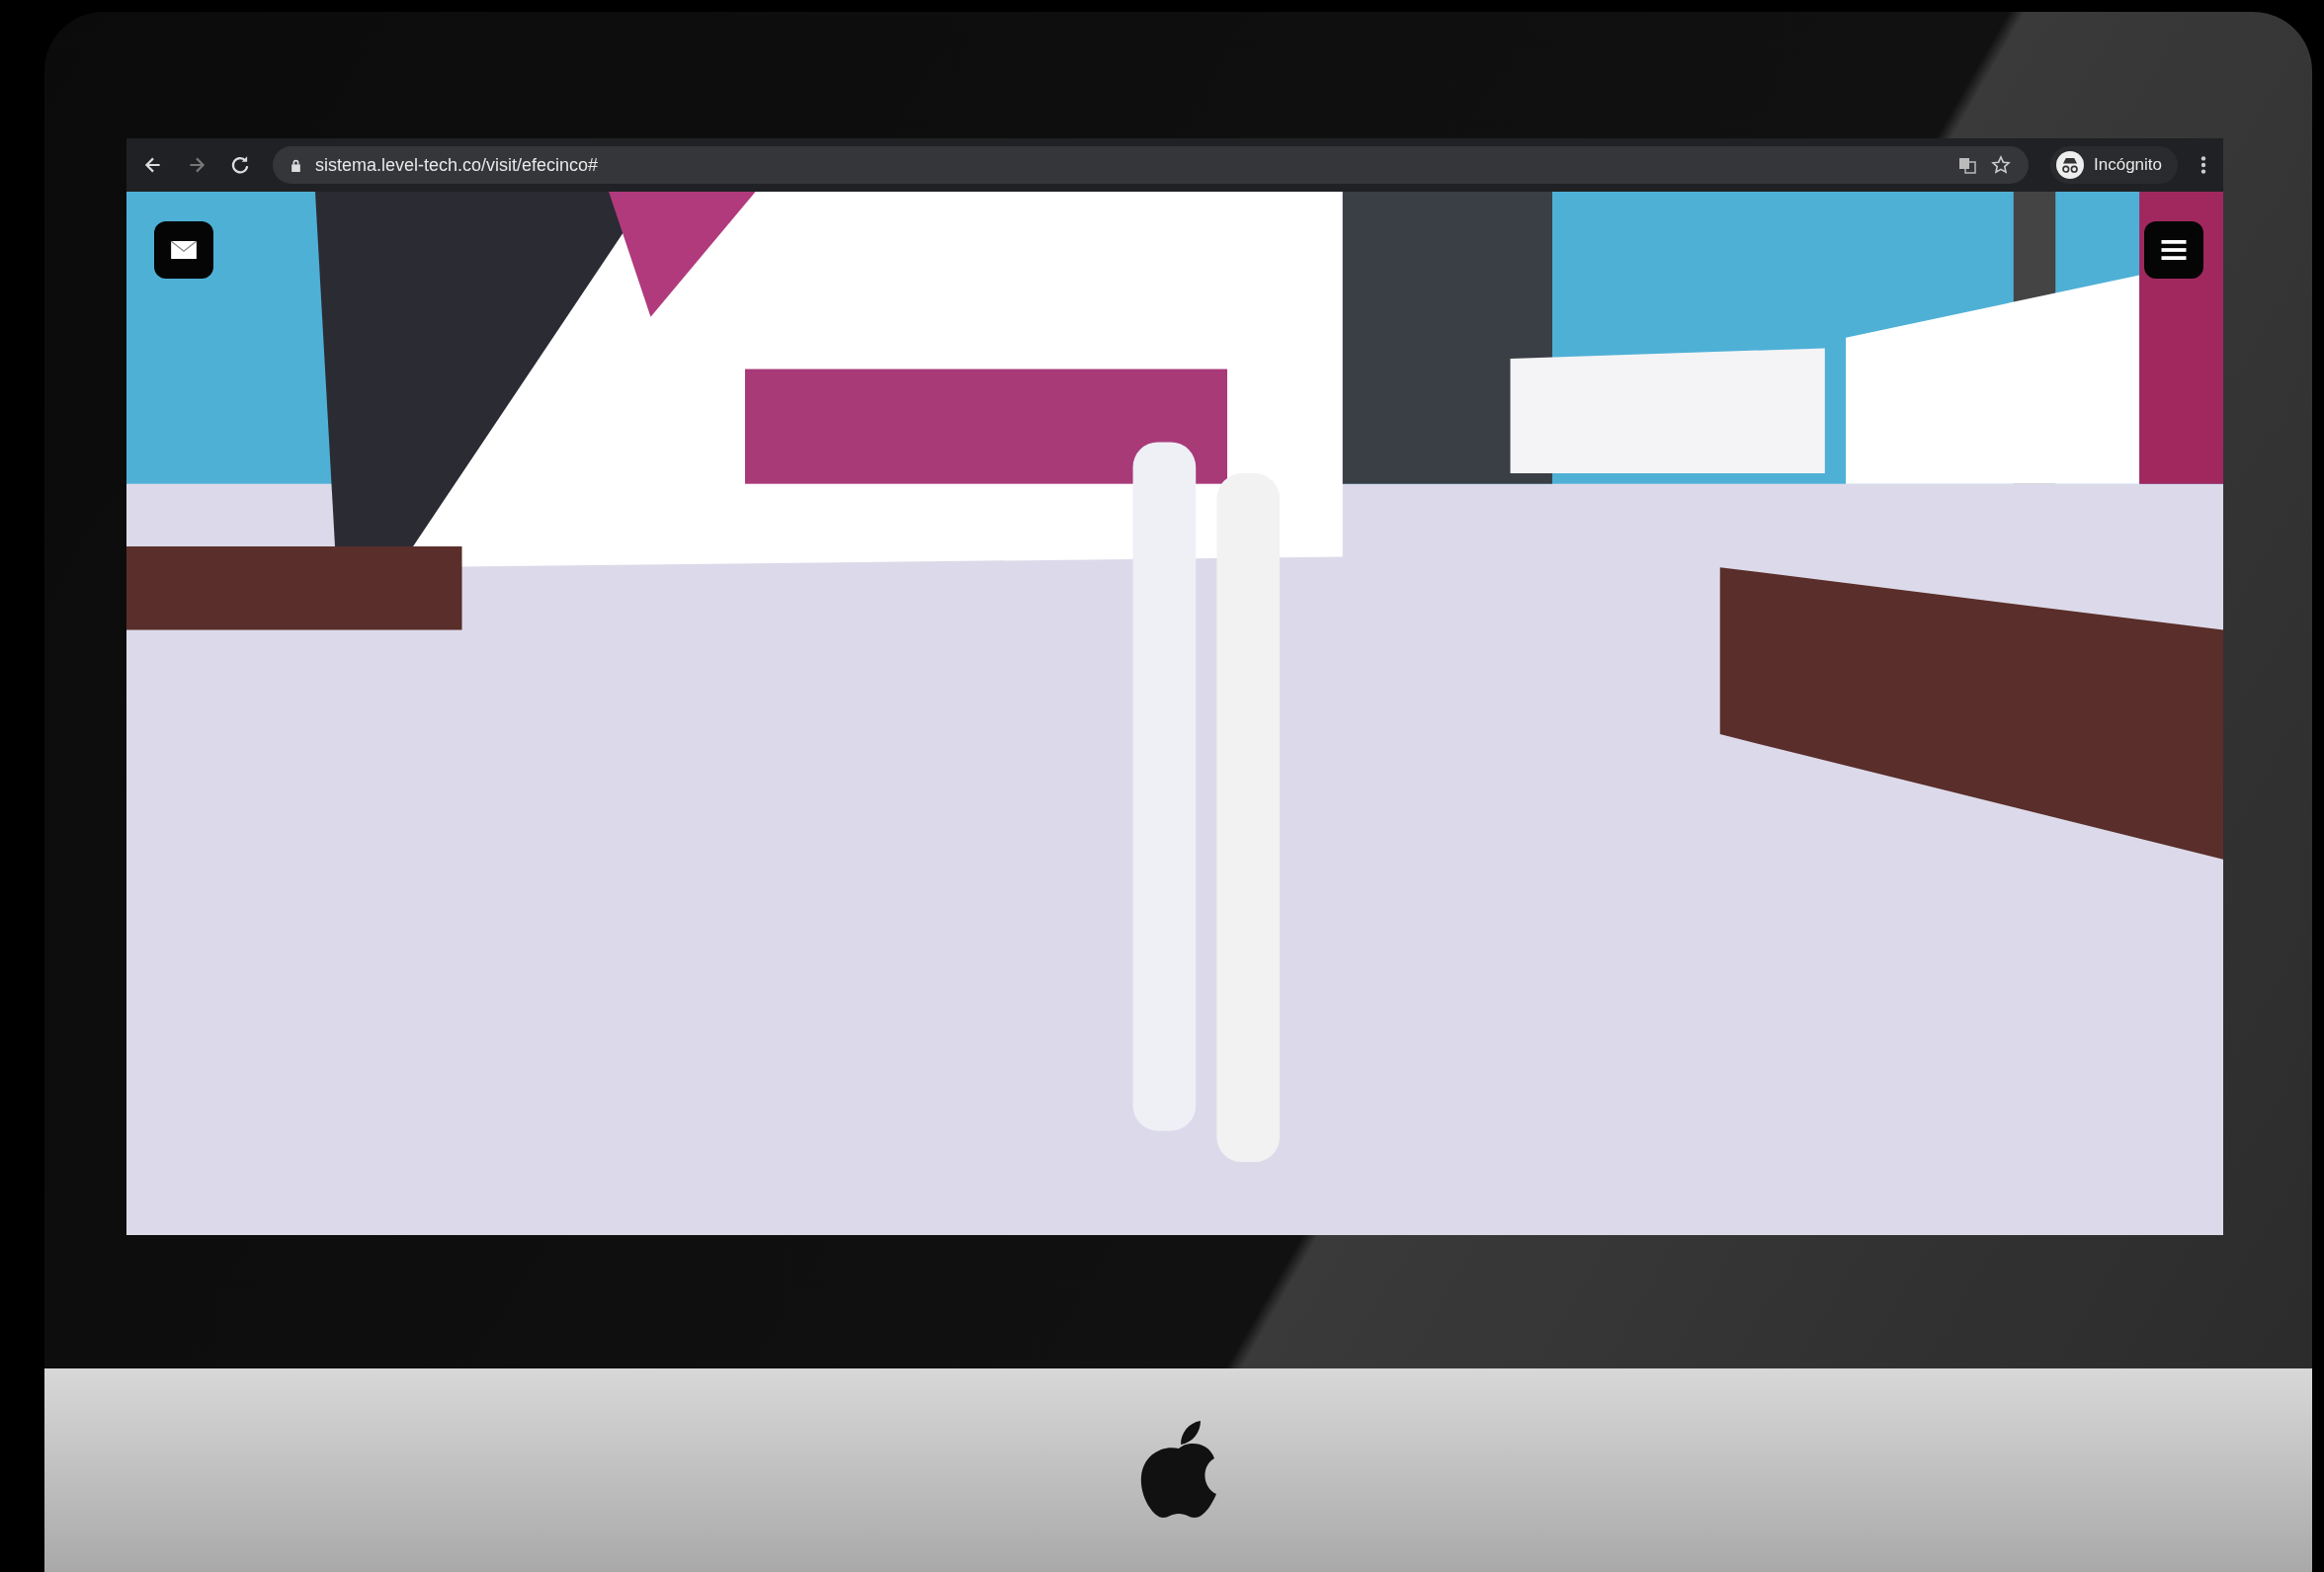 This screenshot has height=1572, width=2324. I want to click on mail-icon, so click(184, 250).